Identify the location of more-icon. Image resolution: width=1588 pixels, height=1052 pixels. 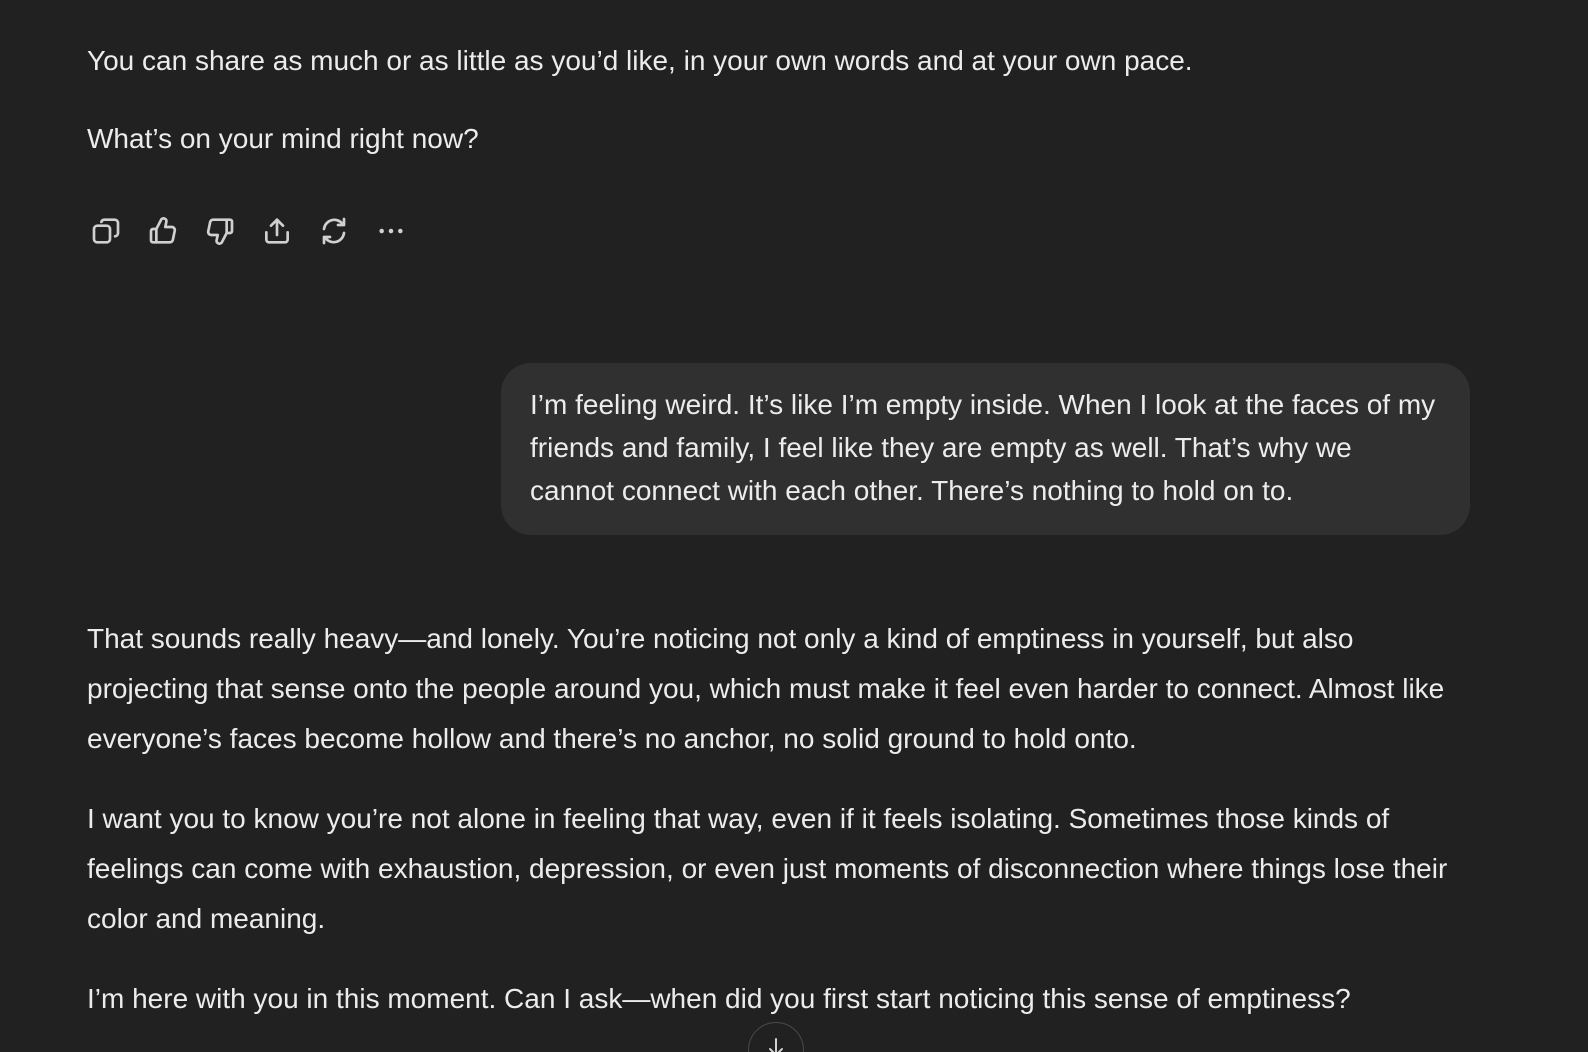
(391, 231).